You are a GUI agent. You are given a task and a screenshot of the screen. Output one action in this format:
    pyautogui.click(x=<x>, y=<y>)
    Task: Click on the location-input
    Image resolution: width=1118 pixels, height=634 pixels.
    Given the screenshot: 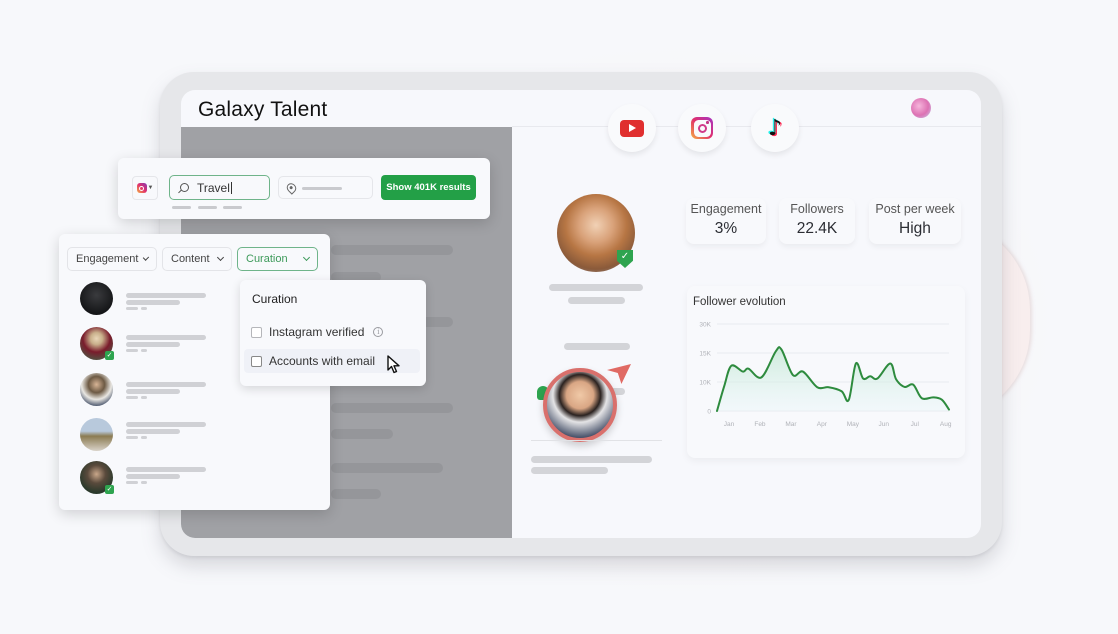 What is the action you would take?
    pyautogui.click(x=325, y=187)
    